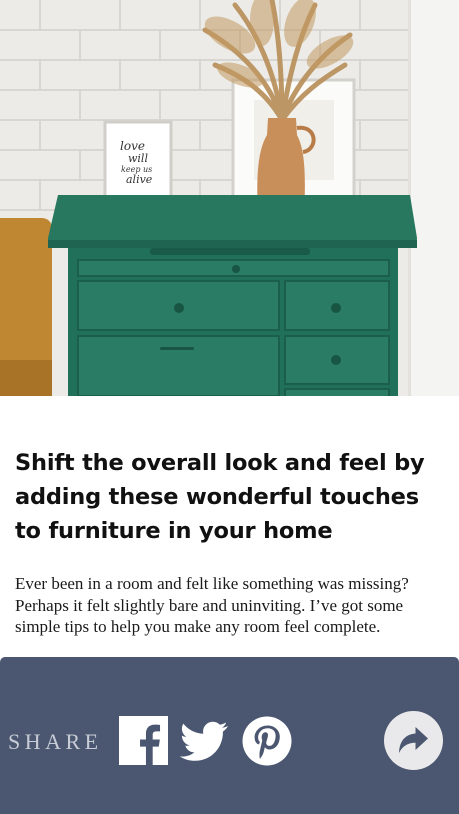 The height and width of the screenshot is (814, 459). What do you see at coordinates (267, 741) in the screenshot?
I see `pinterest-icon` at bounding box center [267, 741].